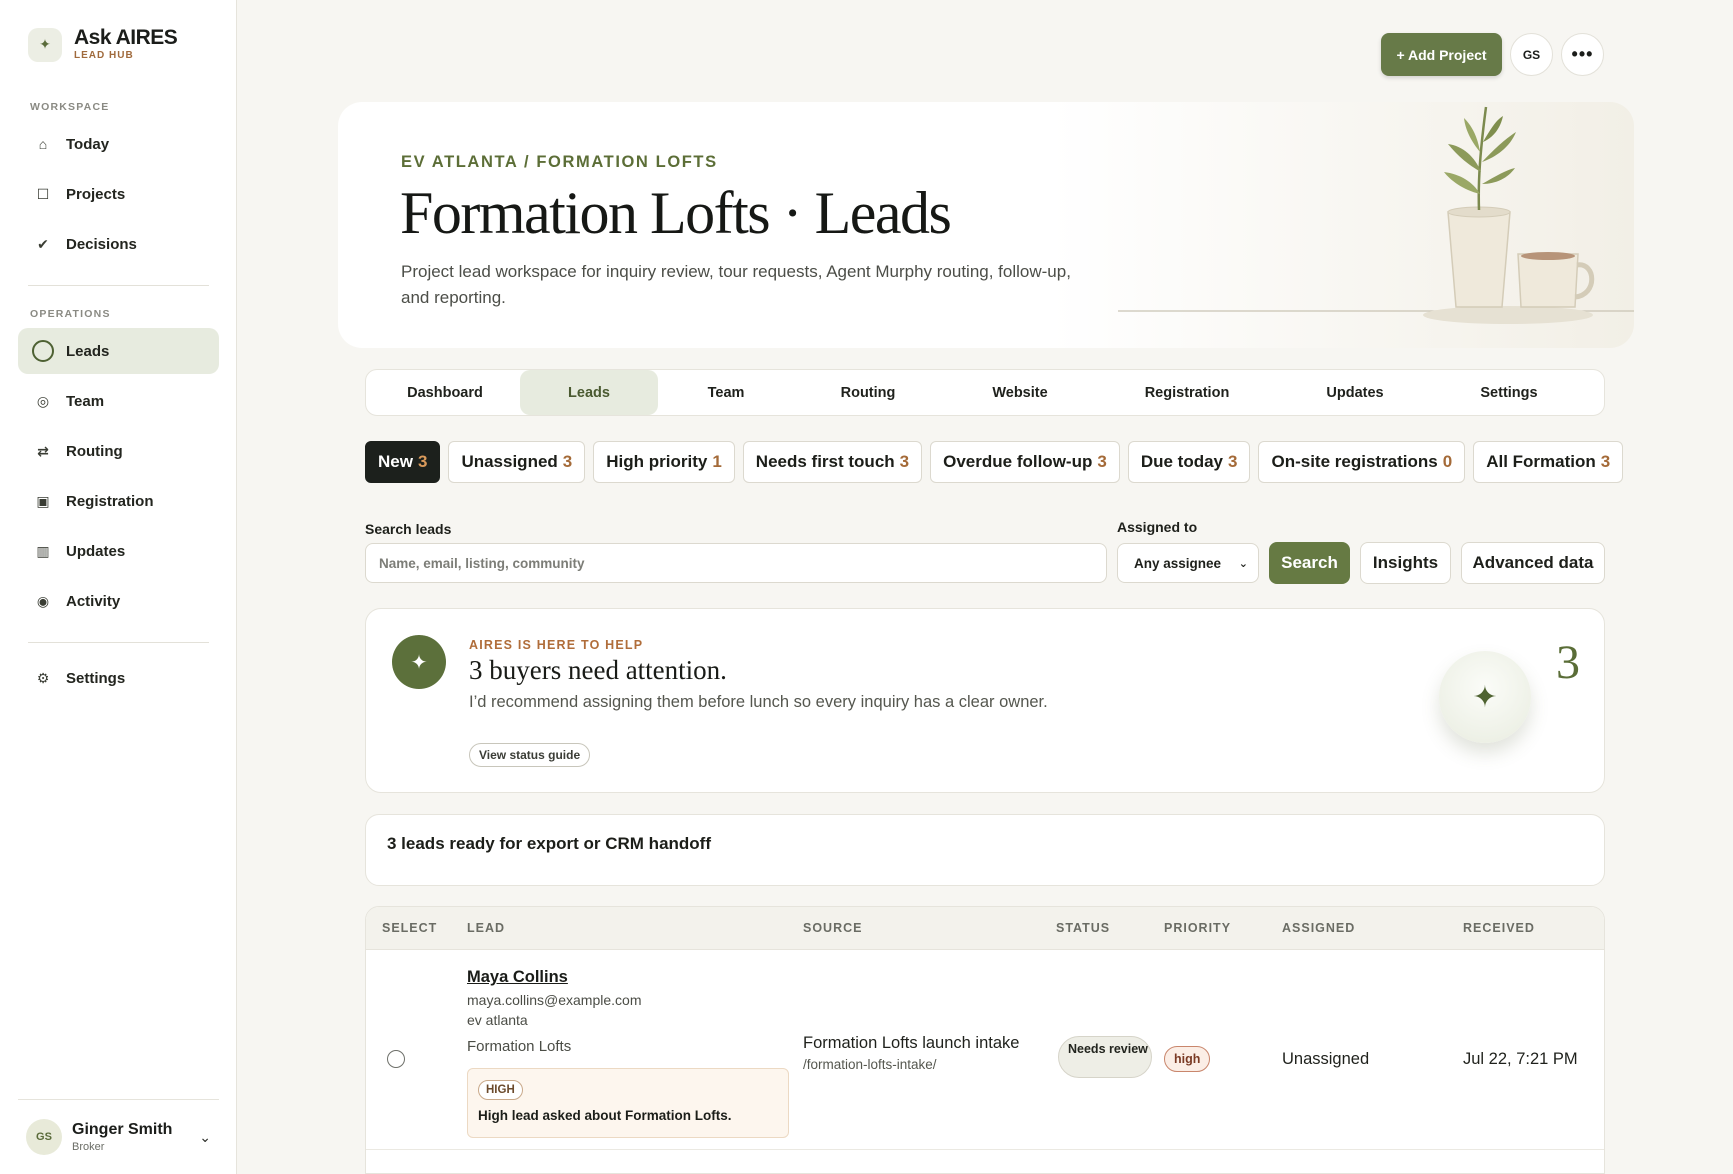 The image size is (1733, 1174). What do you see at coordinates (118, 601) in the screenshot?
I see `sidebar-item-activity: ◉ Activity` at bounding box center [118, 601].